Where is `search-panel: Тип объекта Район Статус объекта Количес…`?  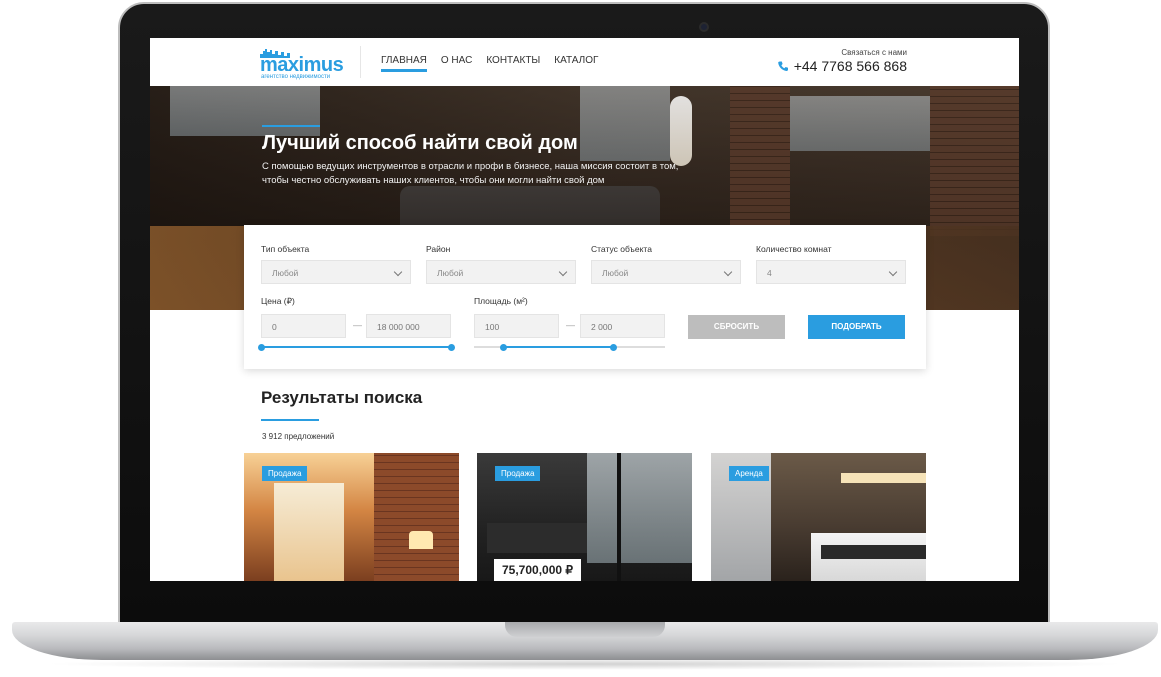
search-panel: Тип объекта Район Статус объекта Количес… is located at coordinates (585, 297).